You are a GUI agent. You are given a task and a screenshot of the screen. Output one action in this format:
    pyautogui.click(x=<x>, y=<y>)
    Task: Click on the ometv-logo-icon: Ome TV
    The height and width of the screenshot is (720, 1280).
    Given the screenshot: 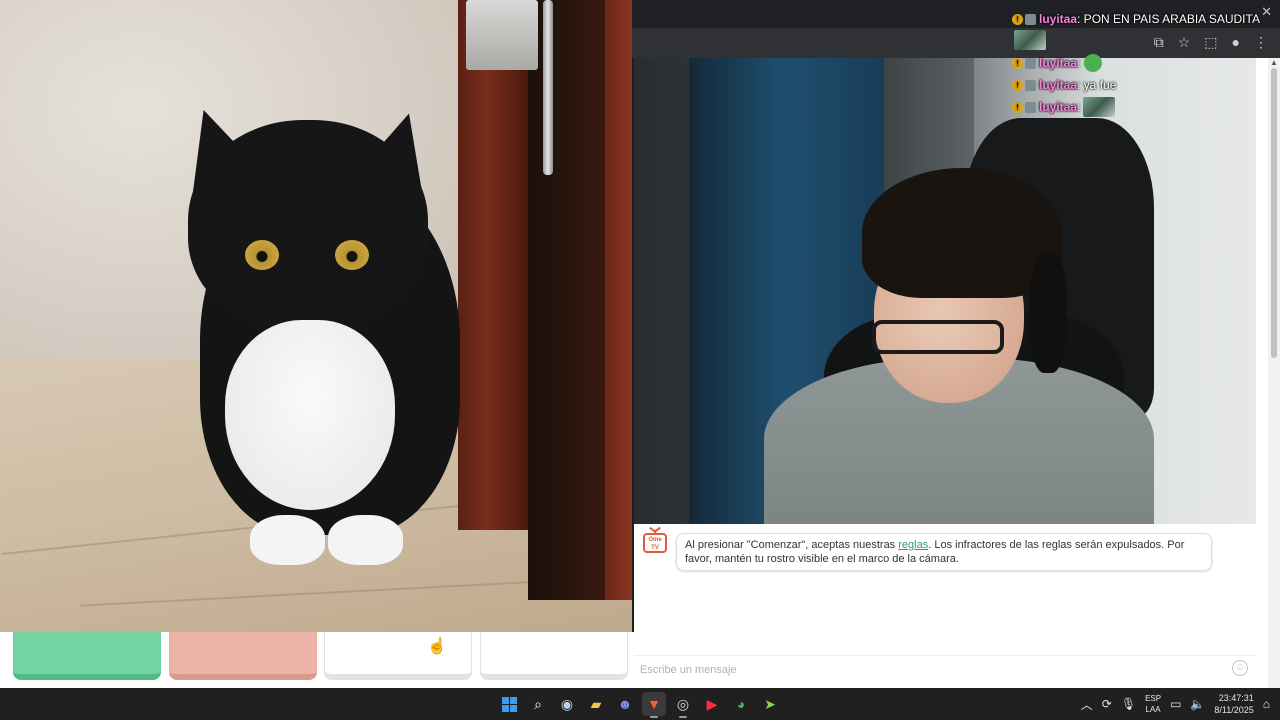 What is the action you would take?
    pyautogui.click(x=655, y=543)
    